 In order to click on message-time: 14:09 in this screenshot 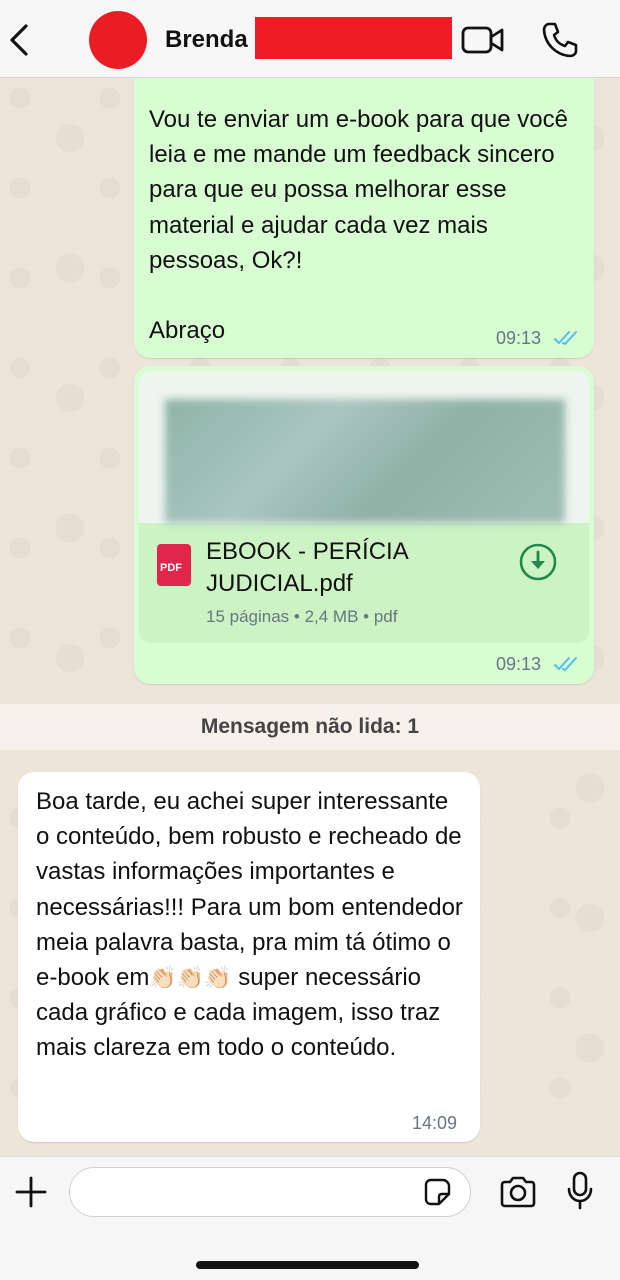, I will do `click(435, 1123)`.